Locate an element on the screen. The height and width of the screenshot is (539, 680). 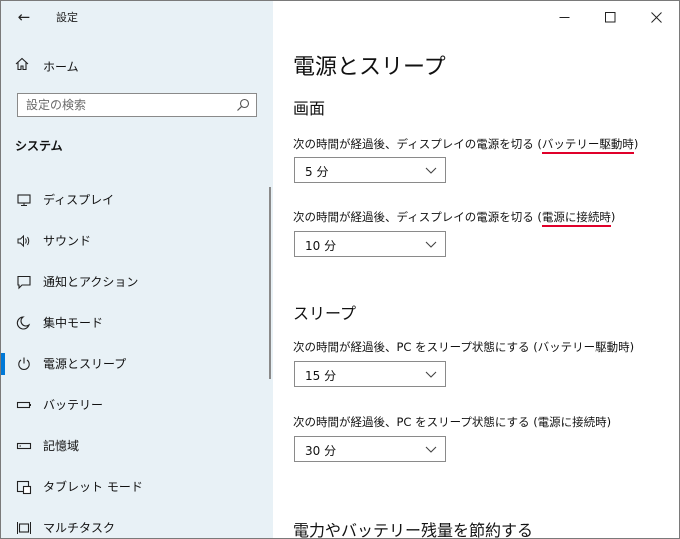
notification-icon is located at coordinates (24, 282).